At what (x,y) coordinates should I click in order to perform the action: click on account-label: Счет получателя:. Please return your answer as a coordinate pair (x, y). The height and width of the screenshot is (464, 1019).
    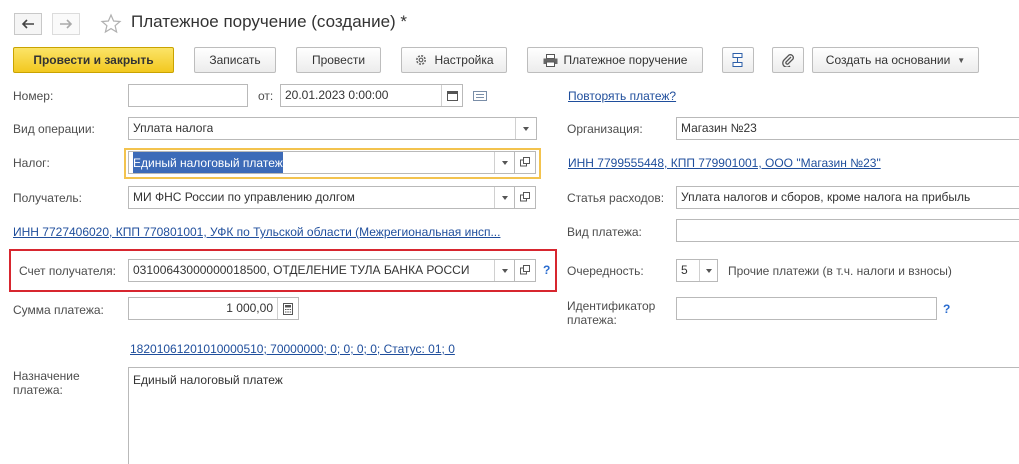
    Looking at the image, I should click on (67, 271).